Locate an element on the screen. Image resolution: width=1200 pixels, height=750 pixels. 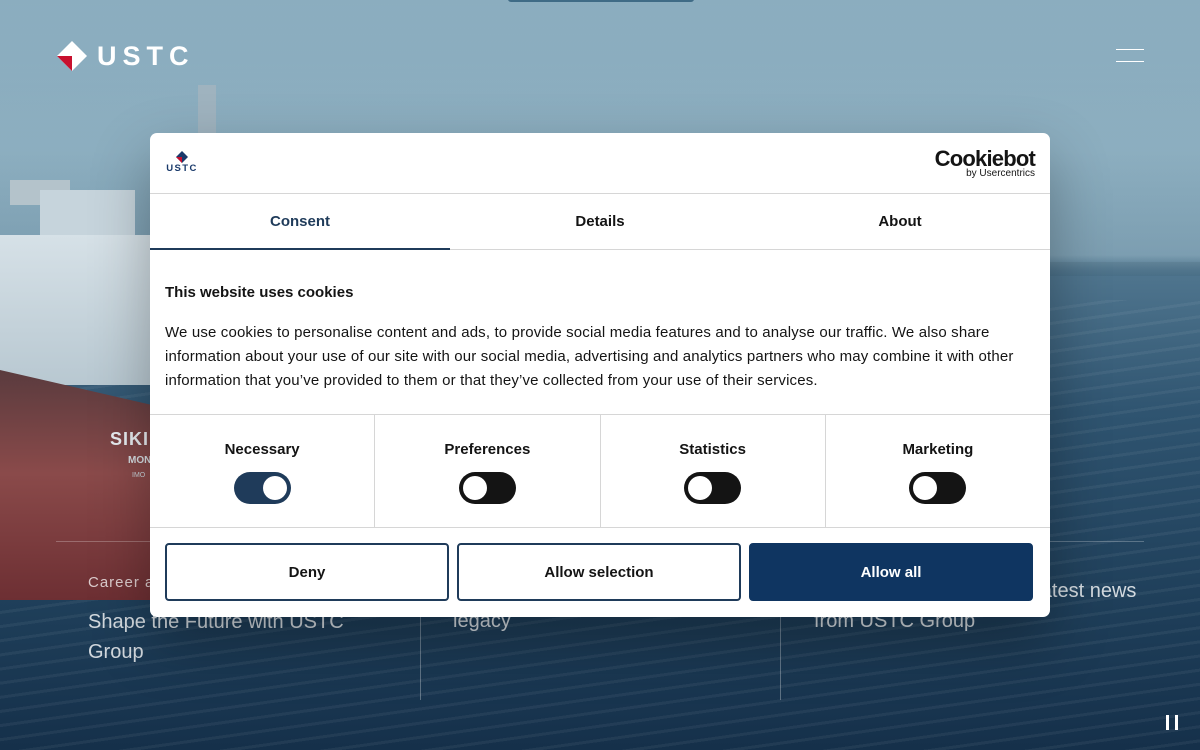
dialog-header: USTC Cookiebot by Usercentrics is located at coordinates (600, 163).